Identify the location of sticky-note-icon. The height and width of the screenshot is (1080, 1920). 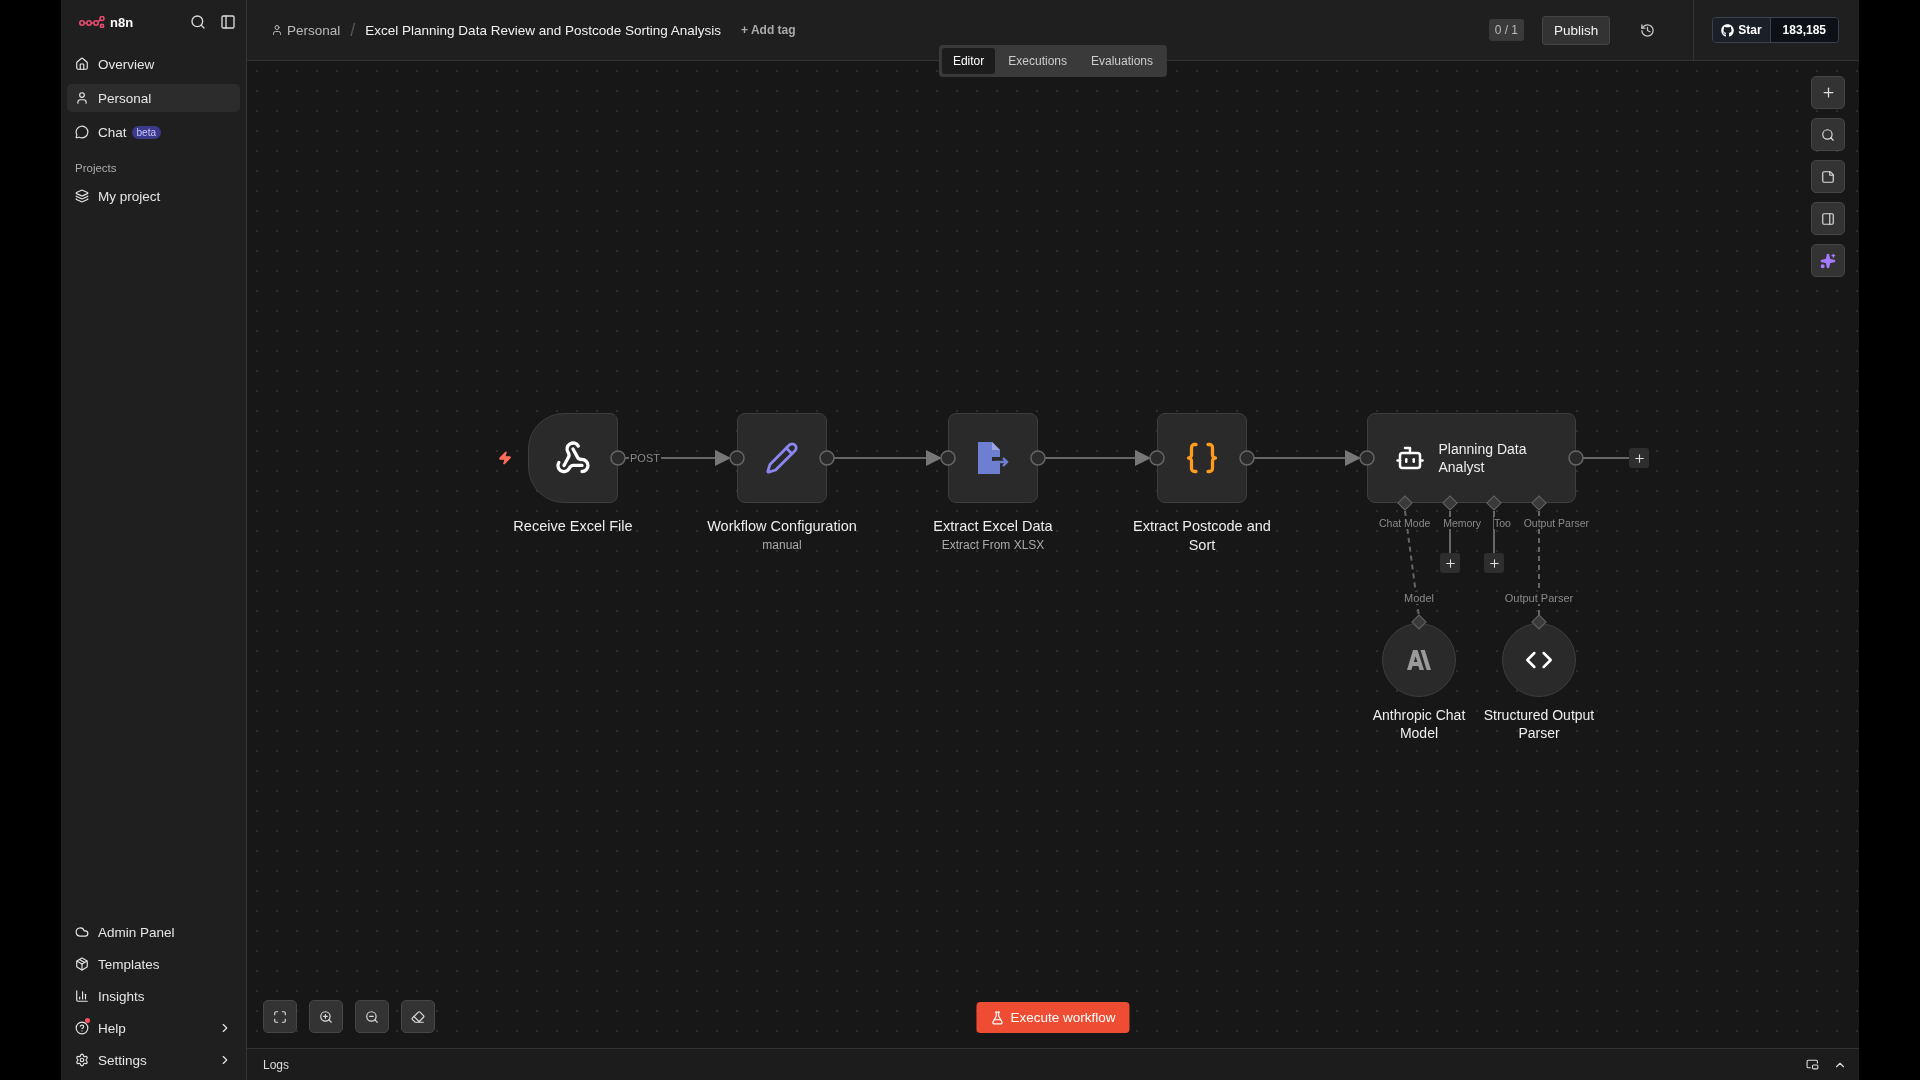
(1828, 176).